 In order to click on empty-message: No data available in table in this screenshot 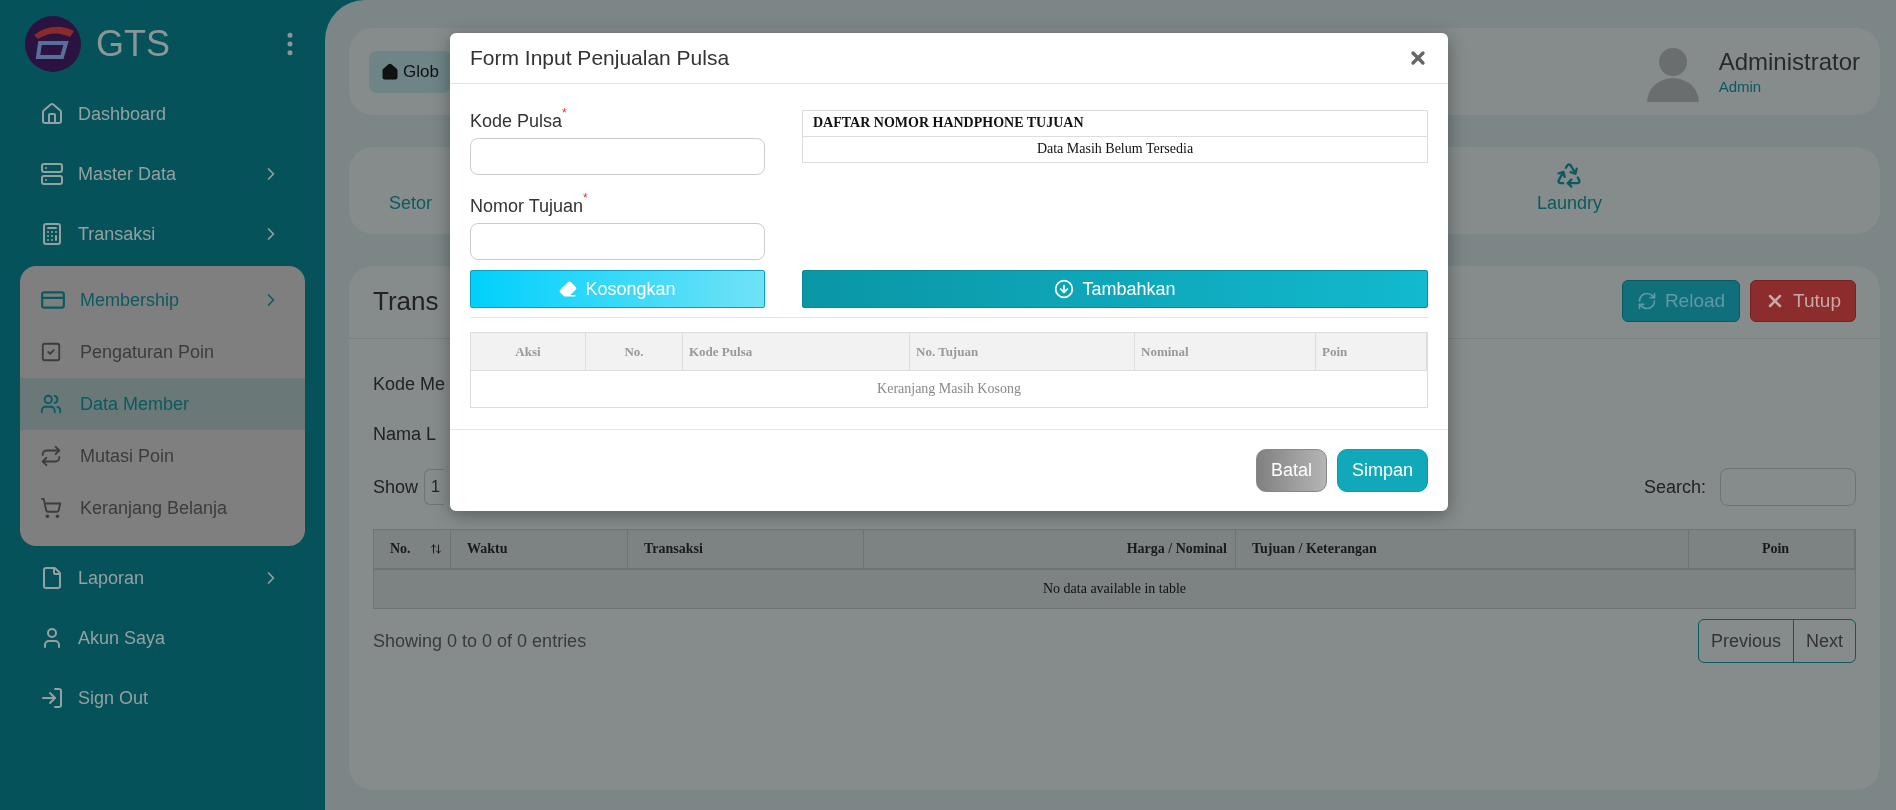, I will do `click(1114, 589)`.